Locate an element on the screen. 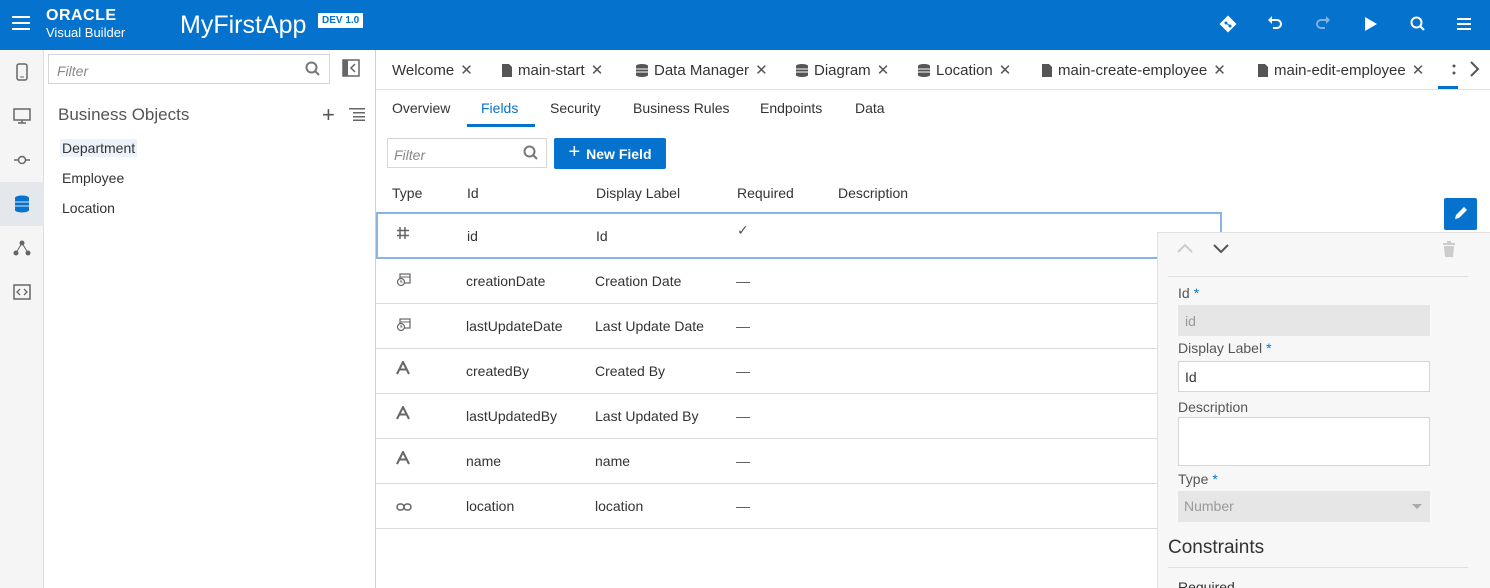 The height and width of the screenshot is (588, 1490). subtab-business-rules: Business Rules is located at coordinates (681, 108).